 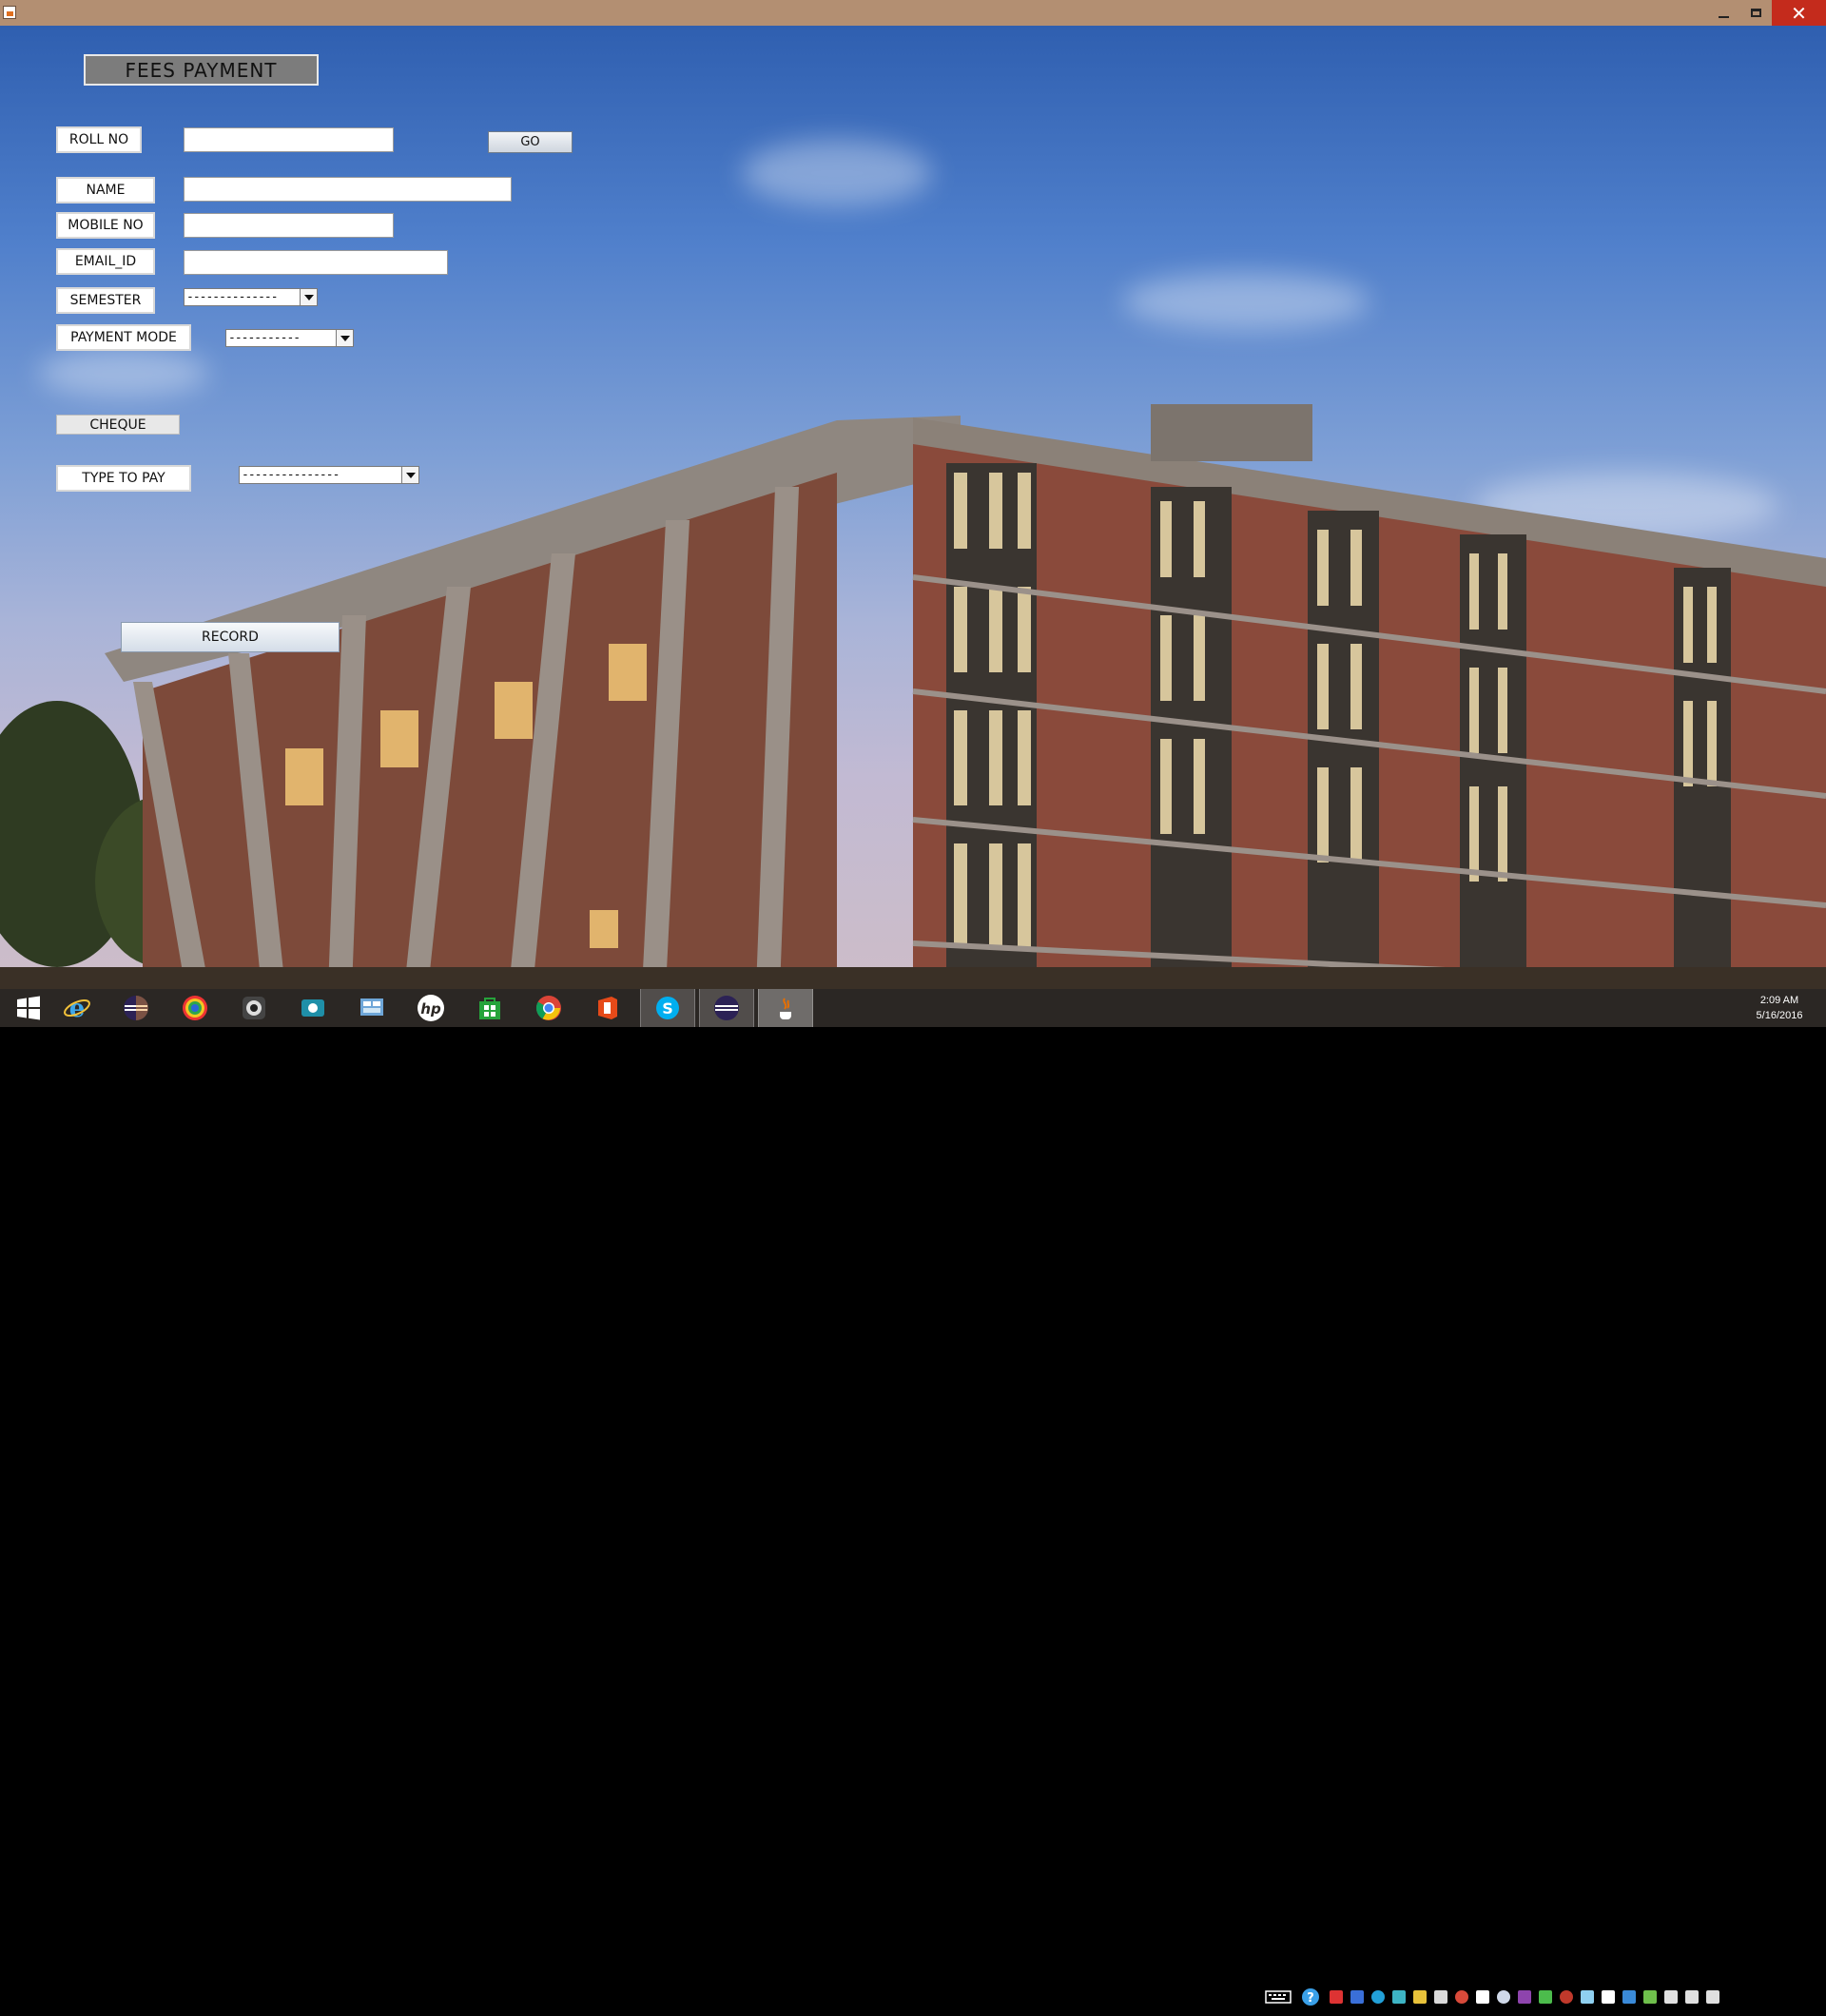 What do you see at coordinates (1461, 1997) in the screenshot?
I see `chrome-tray-icon` at bounding box center [1461, 1997].